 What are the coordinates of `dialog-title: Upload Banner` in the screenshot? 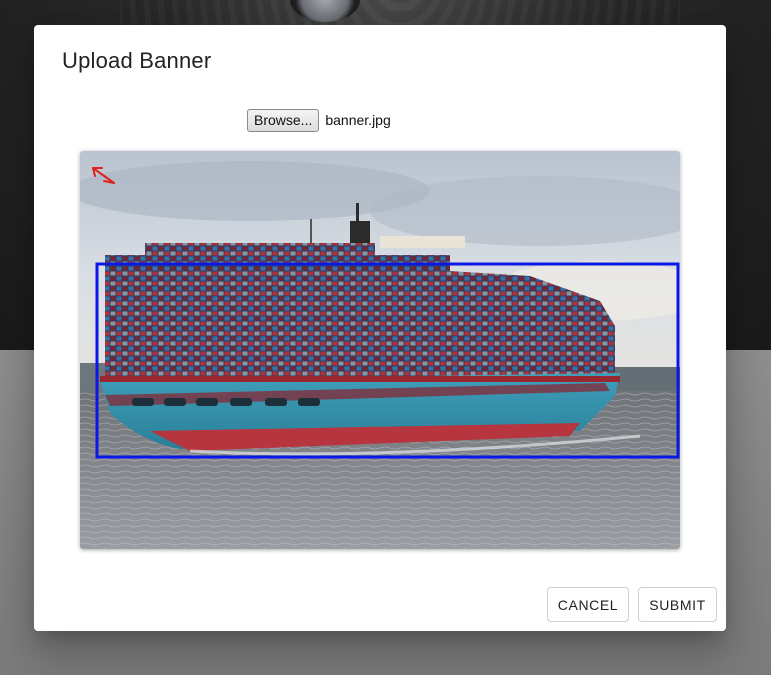 It's located at (137, 60).